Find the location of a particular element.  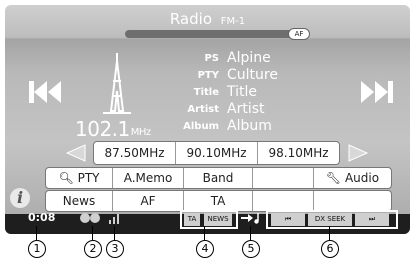

audio-button: 🔧︎ Audio is located at coordinates (352, 178).